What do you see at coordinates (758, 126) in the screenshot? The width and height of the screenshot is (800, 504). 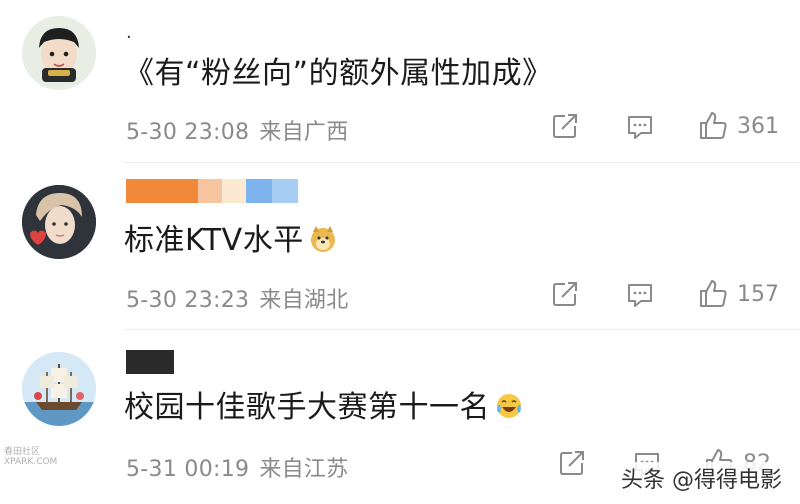 I see `like-count: 361` at bounding box center [758, 126].